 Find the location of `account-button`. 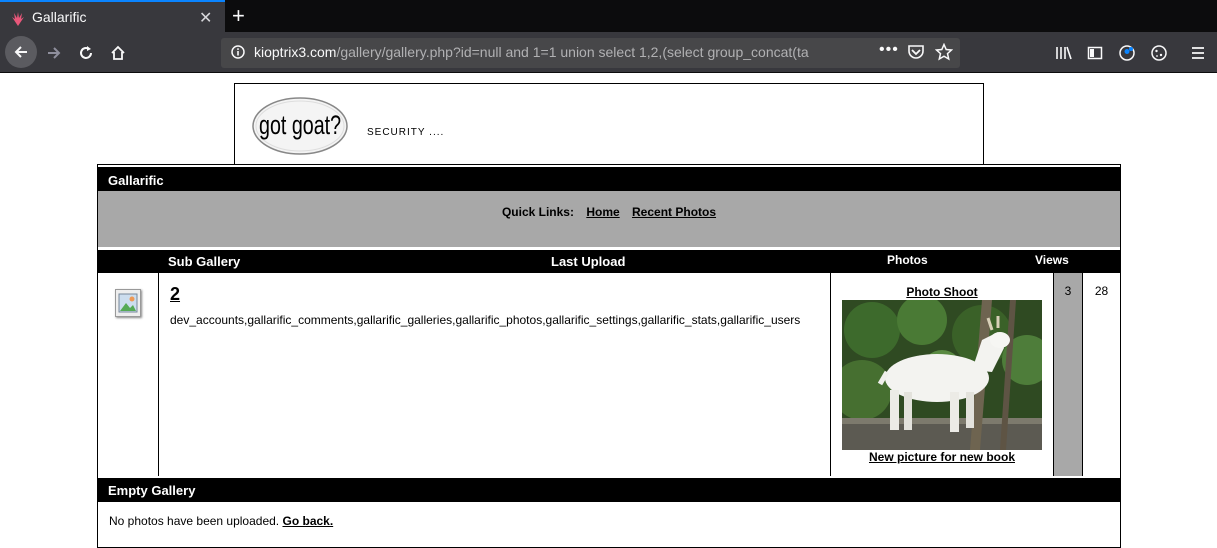

account-button is located at coordinates (1127, 53).